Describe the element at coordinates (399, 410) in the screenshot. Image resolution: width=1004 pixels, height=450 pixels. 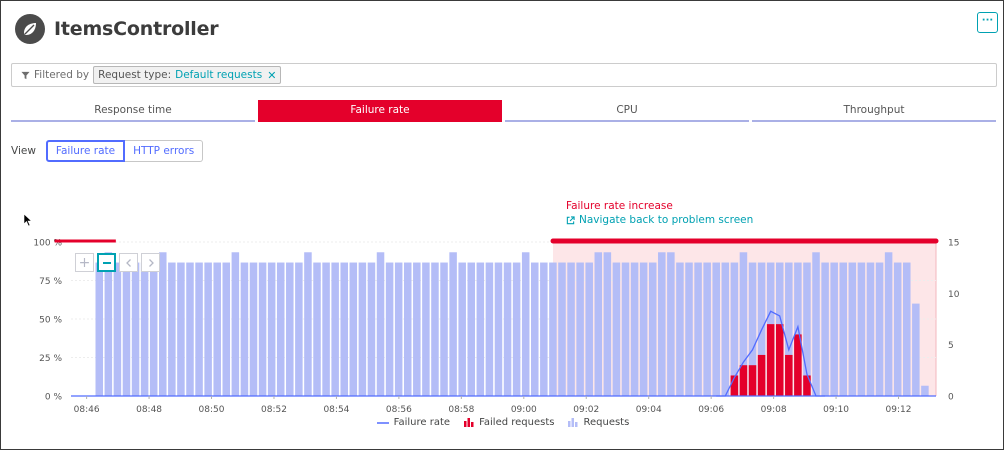
I see `x-tick-label: 08:56` at that location.